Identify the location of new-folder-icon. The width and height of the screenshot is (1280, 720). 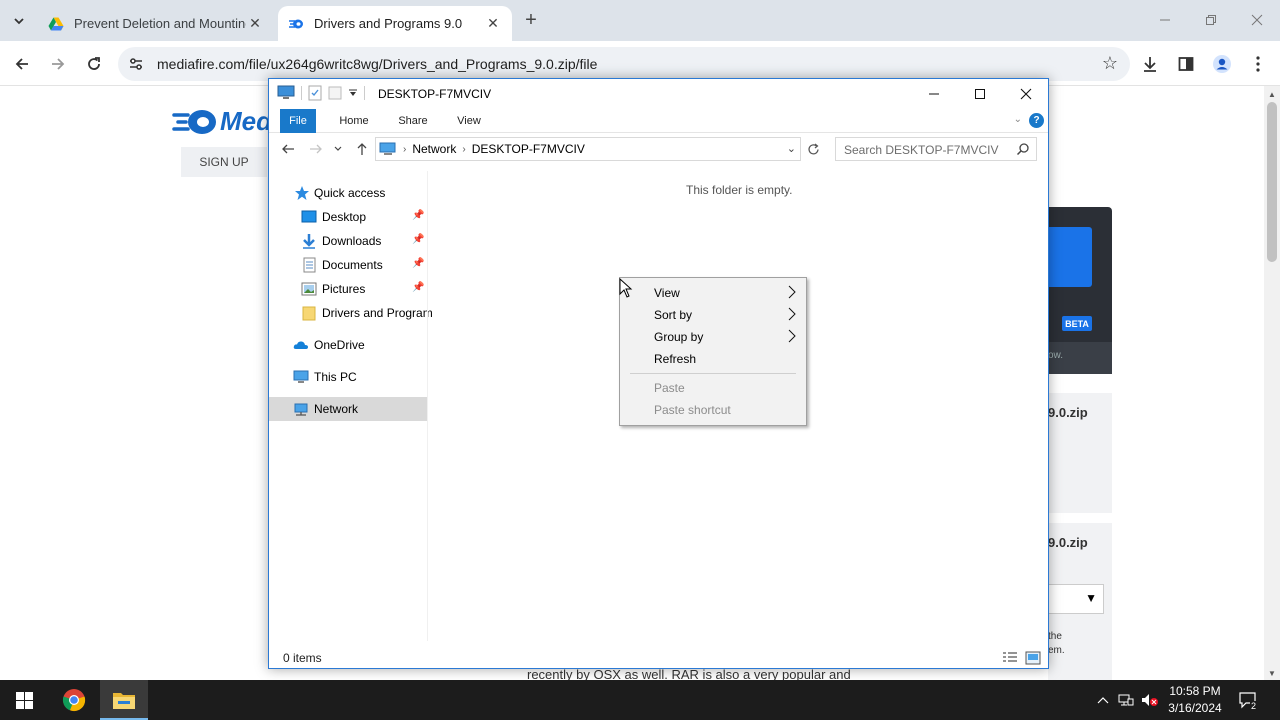
(335, 93).